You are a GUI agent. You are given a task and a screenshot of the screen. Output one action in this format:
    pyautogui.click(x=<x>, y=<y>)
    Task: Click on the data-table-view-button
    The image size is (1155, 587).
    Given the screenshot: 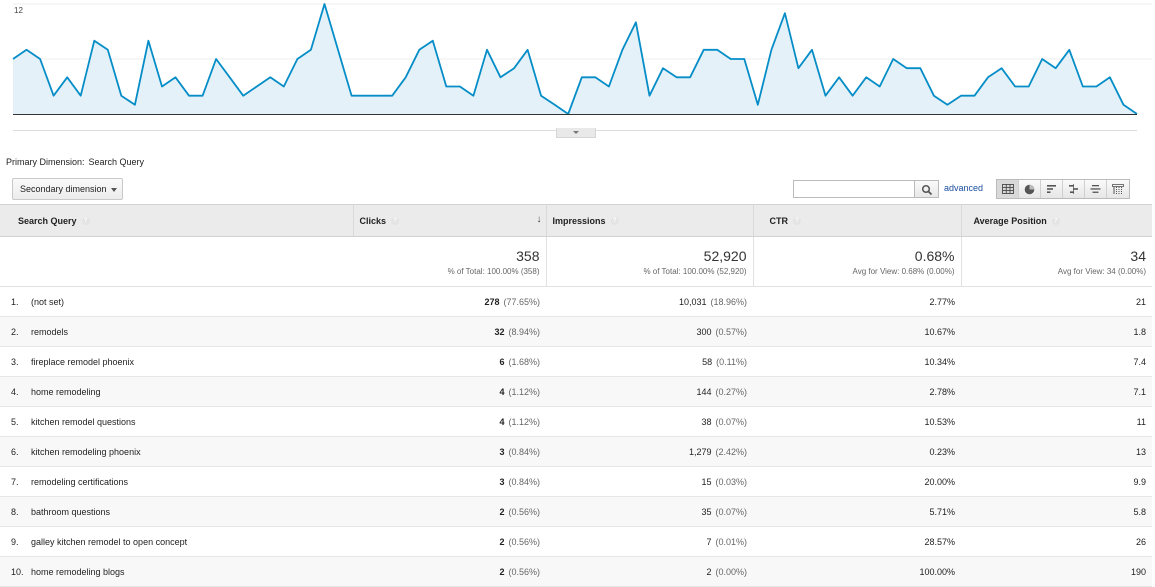 What is the action you would take?
    pyautogui.click(x=1008, y=189)
    